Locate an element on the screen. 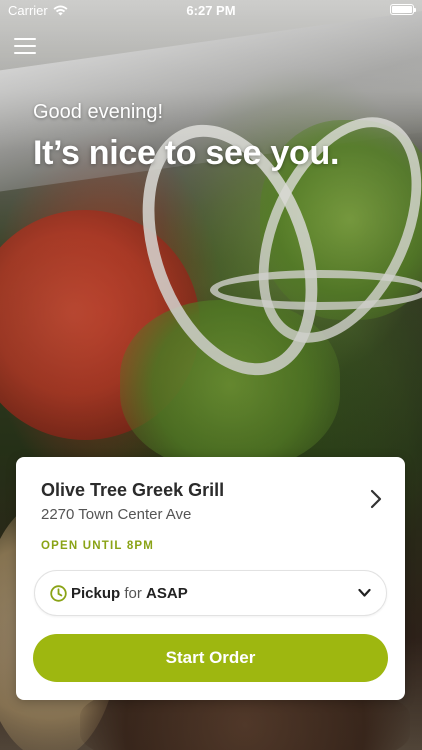 The width and height of the screenshot is (422, 750). status-bar: Carrier 6:27 PM is located at coordinates (211, 11).